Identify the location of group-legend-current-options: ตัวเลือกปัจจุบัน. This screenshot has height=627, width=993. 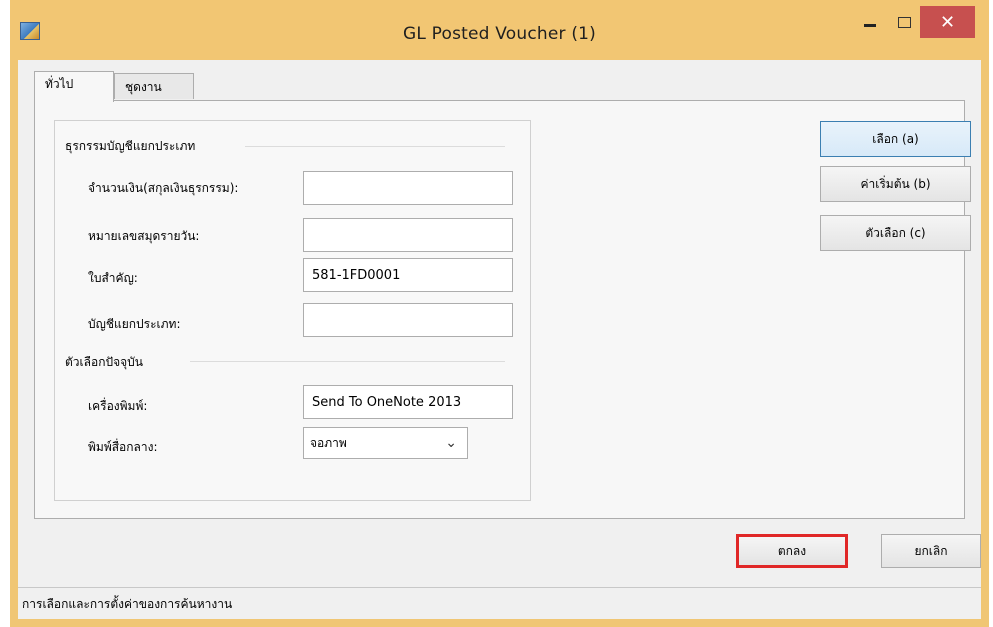
(104, 362).